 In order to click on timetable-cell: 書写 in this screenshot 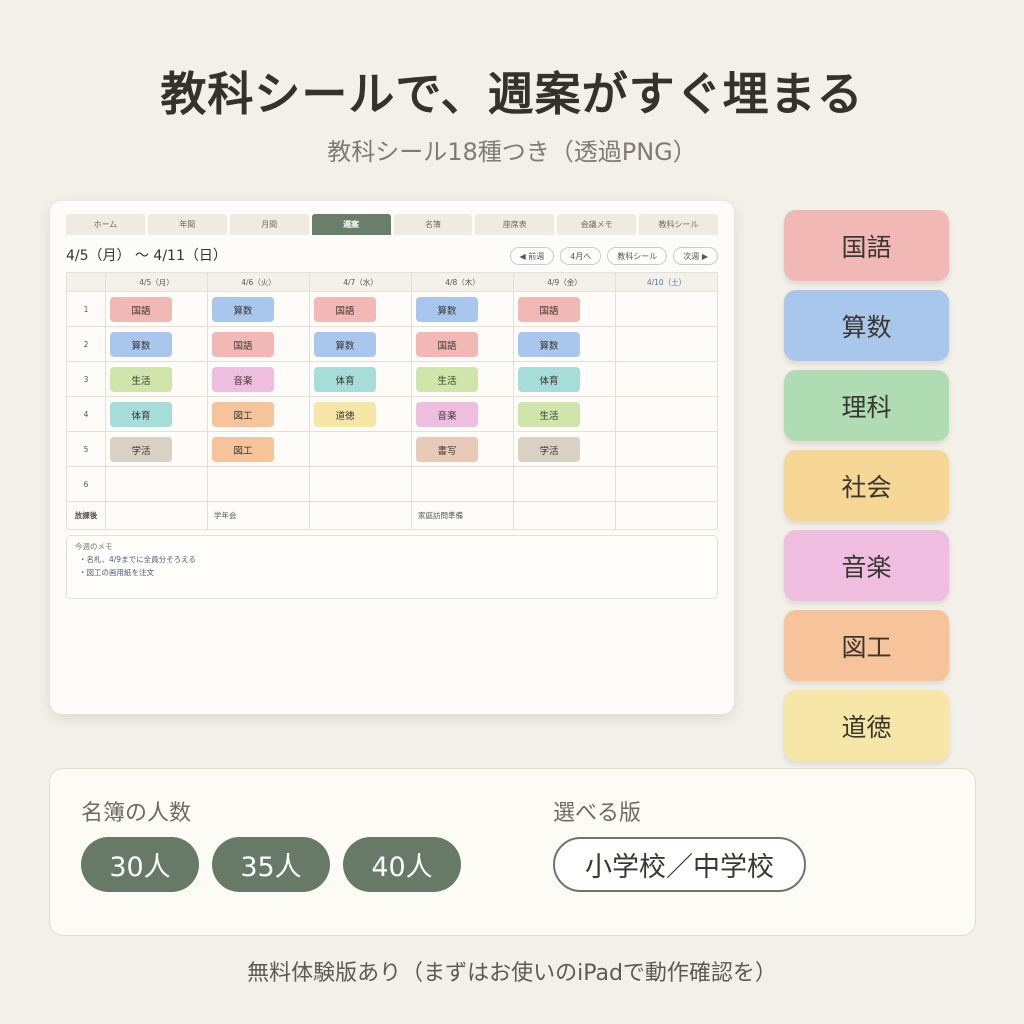, I will do `click(462, 449)`.